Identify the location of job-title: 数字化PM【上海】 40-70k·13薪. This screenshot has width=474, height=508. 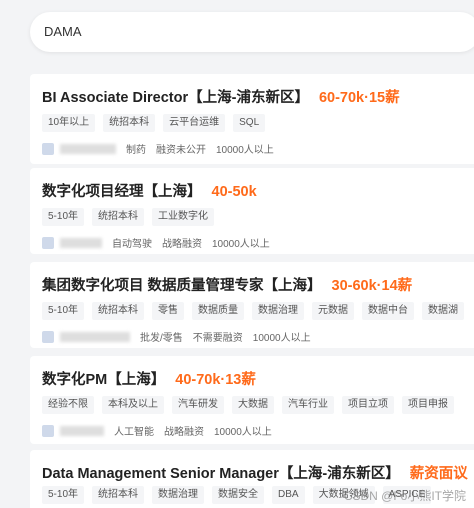
(149, 378).